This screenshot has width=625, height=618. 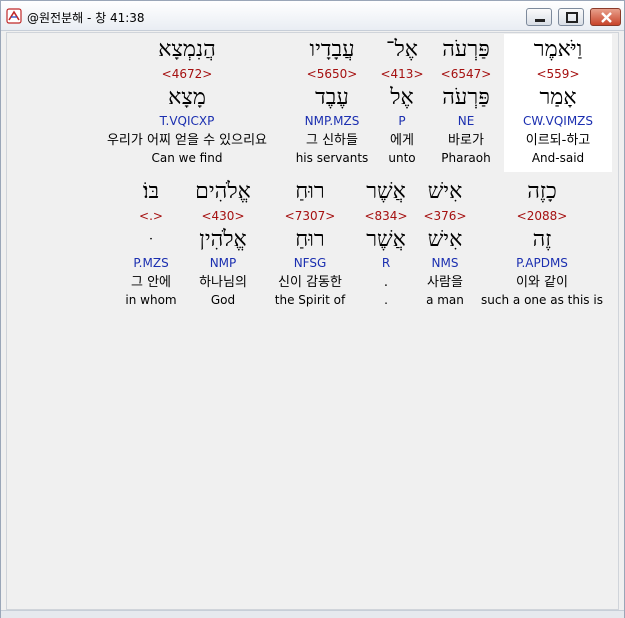 I want to click on word-lemma: אָמַר, so click(x=558, y=97).